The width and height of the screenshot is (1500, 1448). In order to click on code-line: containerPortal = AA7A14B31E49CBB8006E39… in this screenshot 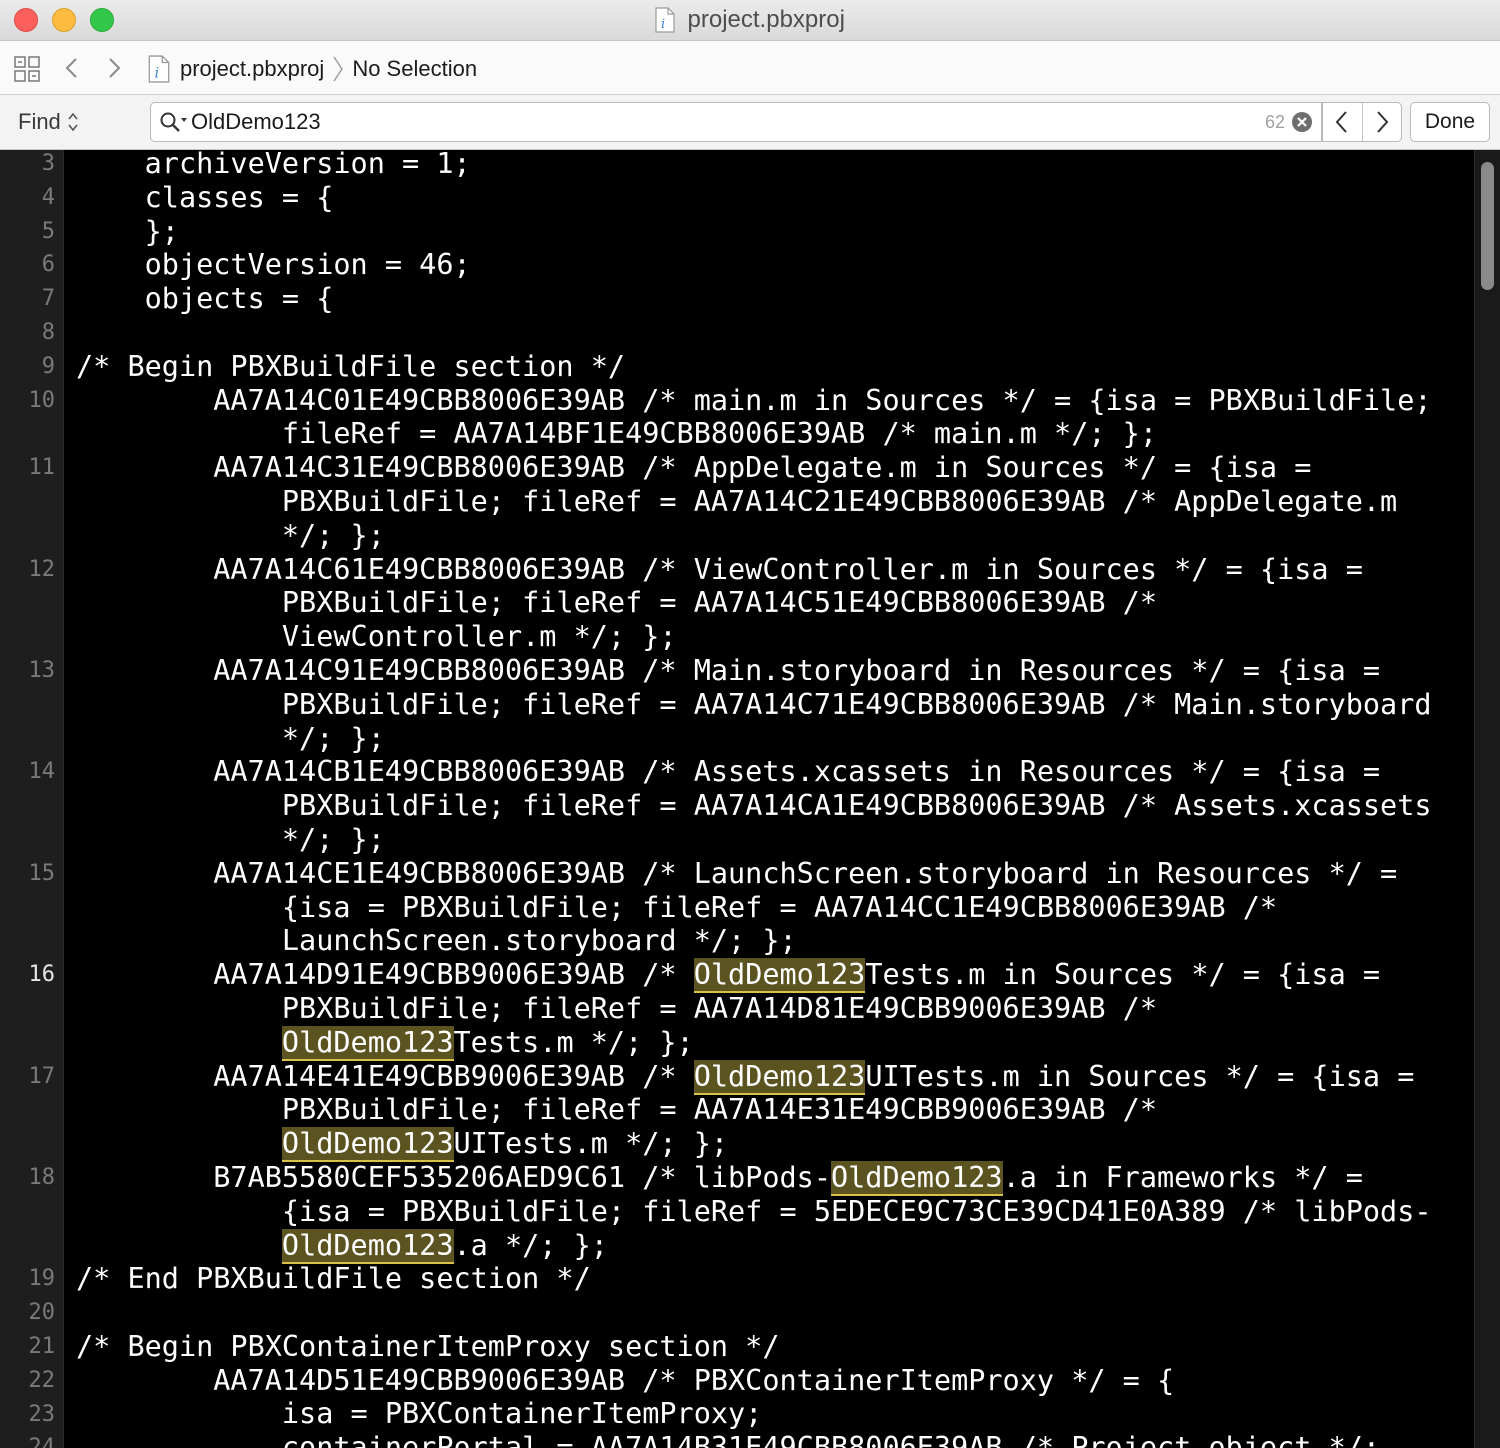, I will do `click(771, 1439)`.